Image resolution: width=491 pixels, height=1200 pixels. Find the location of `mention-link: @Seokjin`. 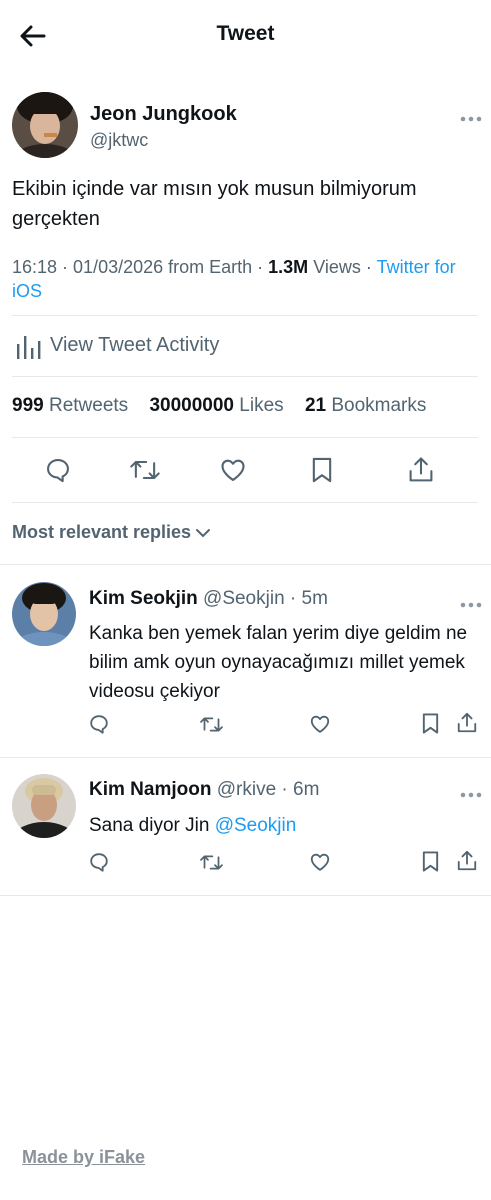

mention-link: @Seokjin is located at coordinates (256, 825).